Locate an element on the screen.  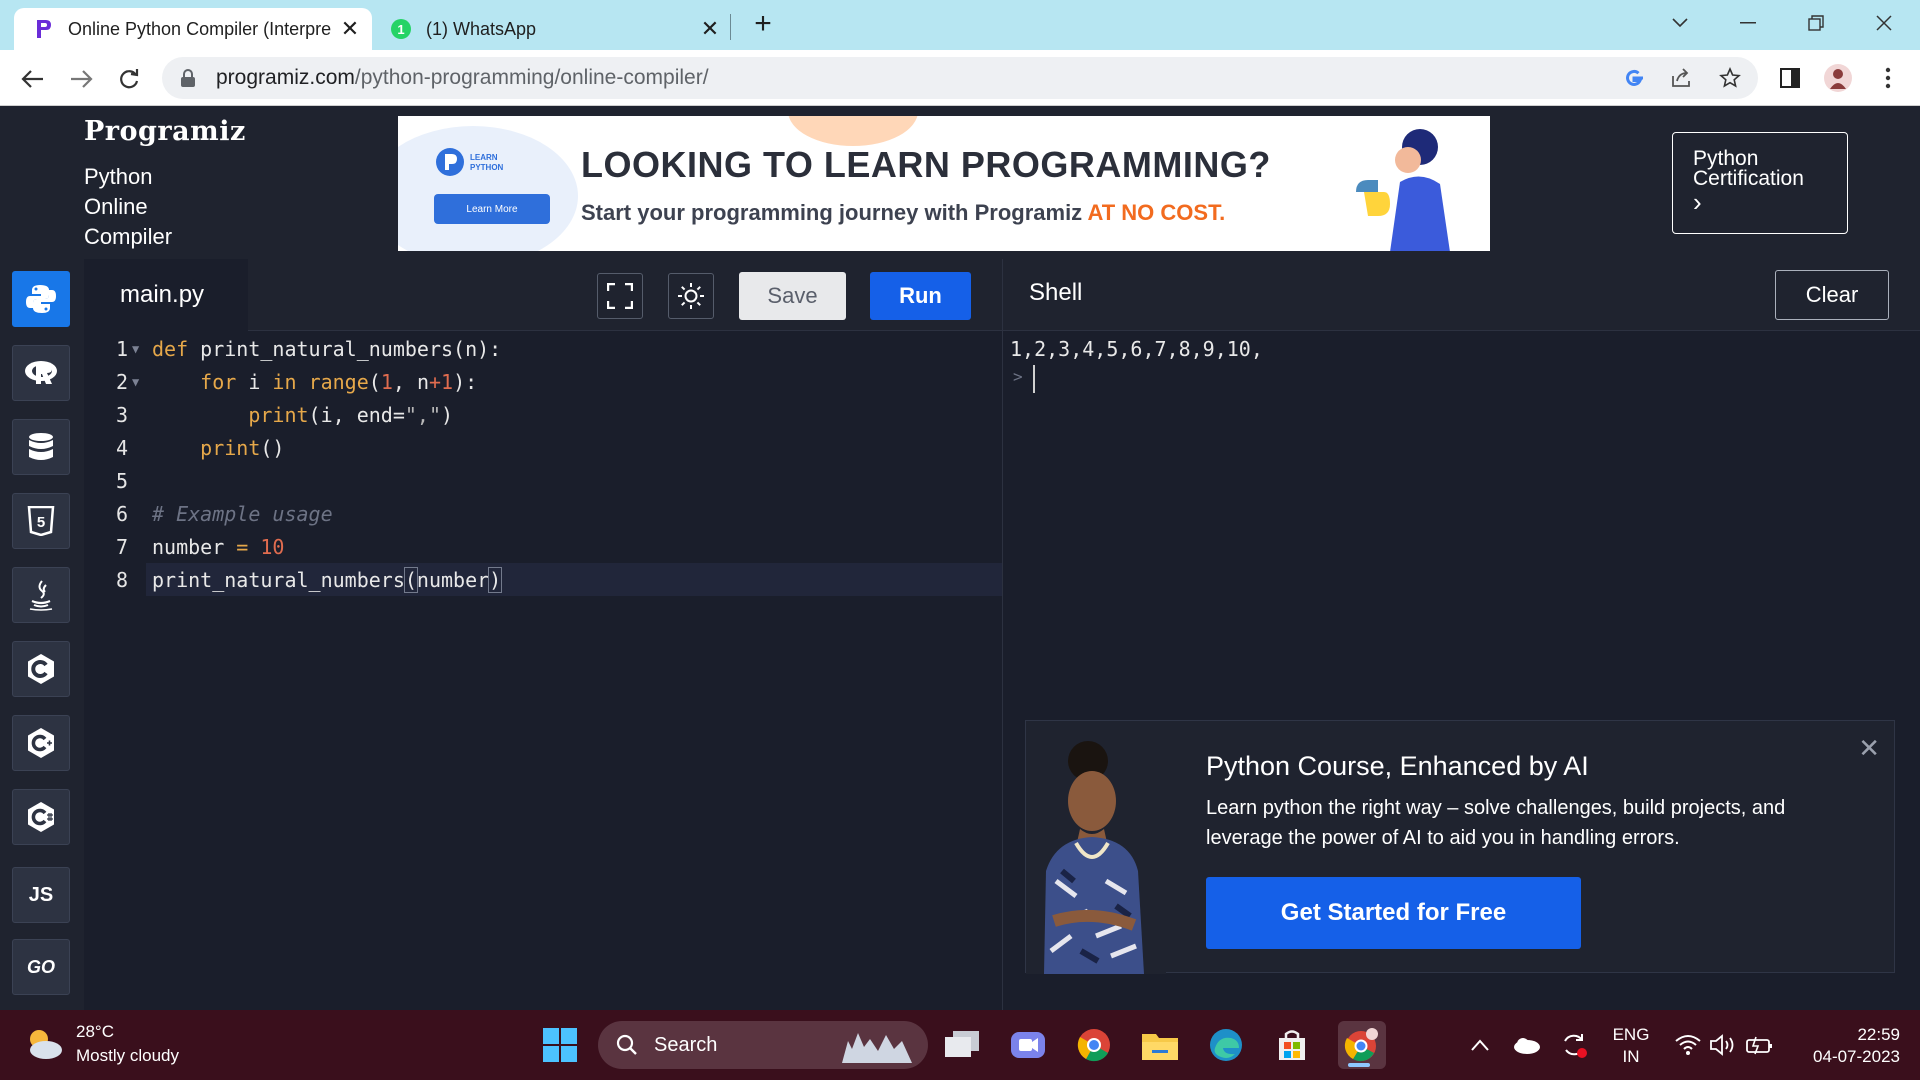
volume-icon is located at coordinates (1724, 1045).